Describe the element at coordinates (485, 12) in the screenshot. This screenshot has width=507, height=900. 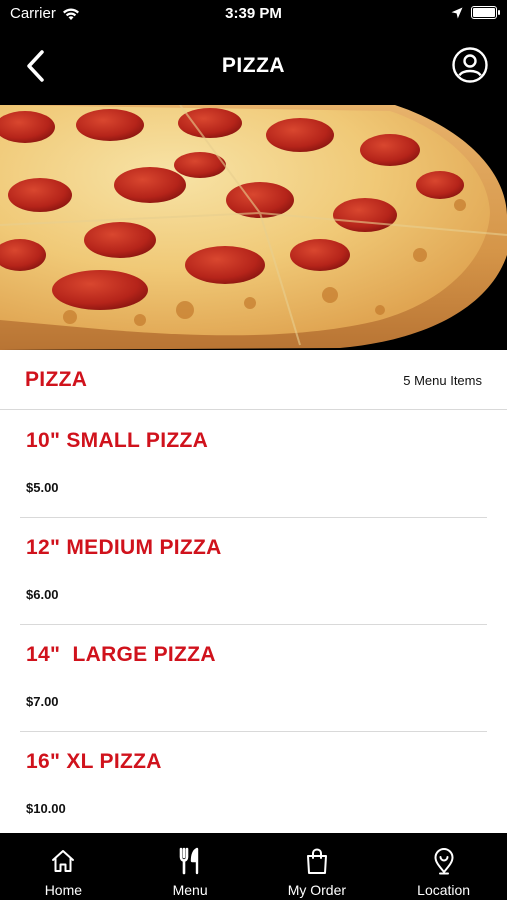
I see `battery-icon` at that location.